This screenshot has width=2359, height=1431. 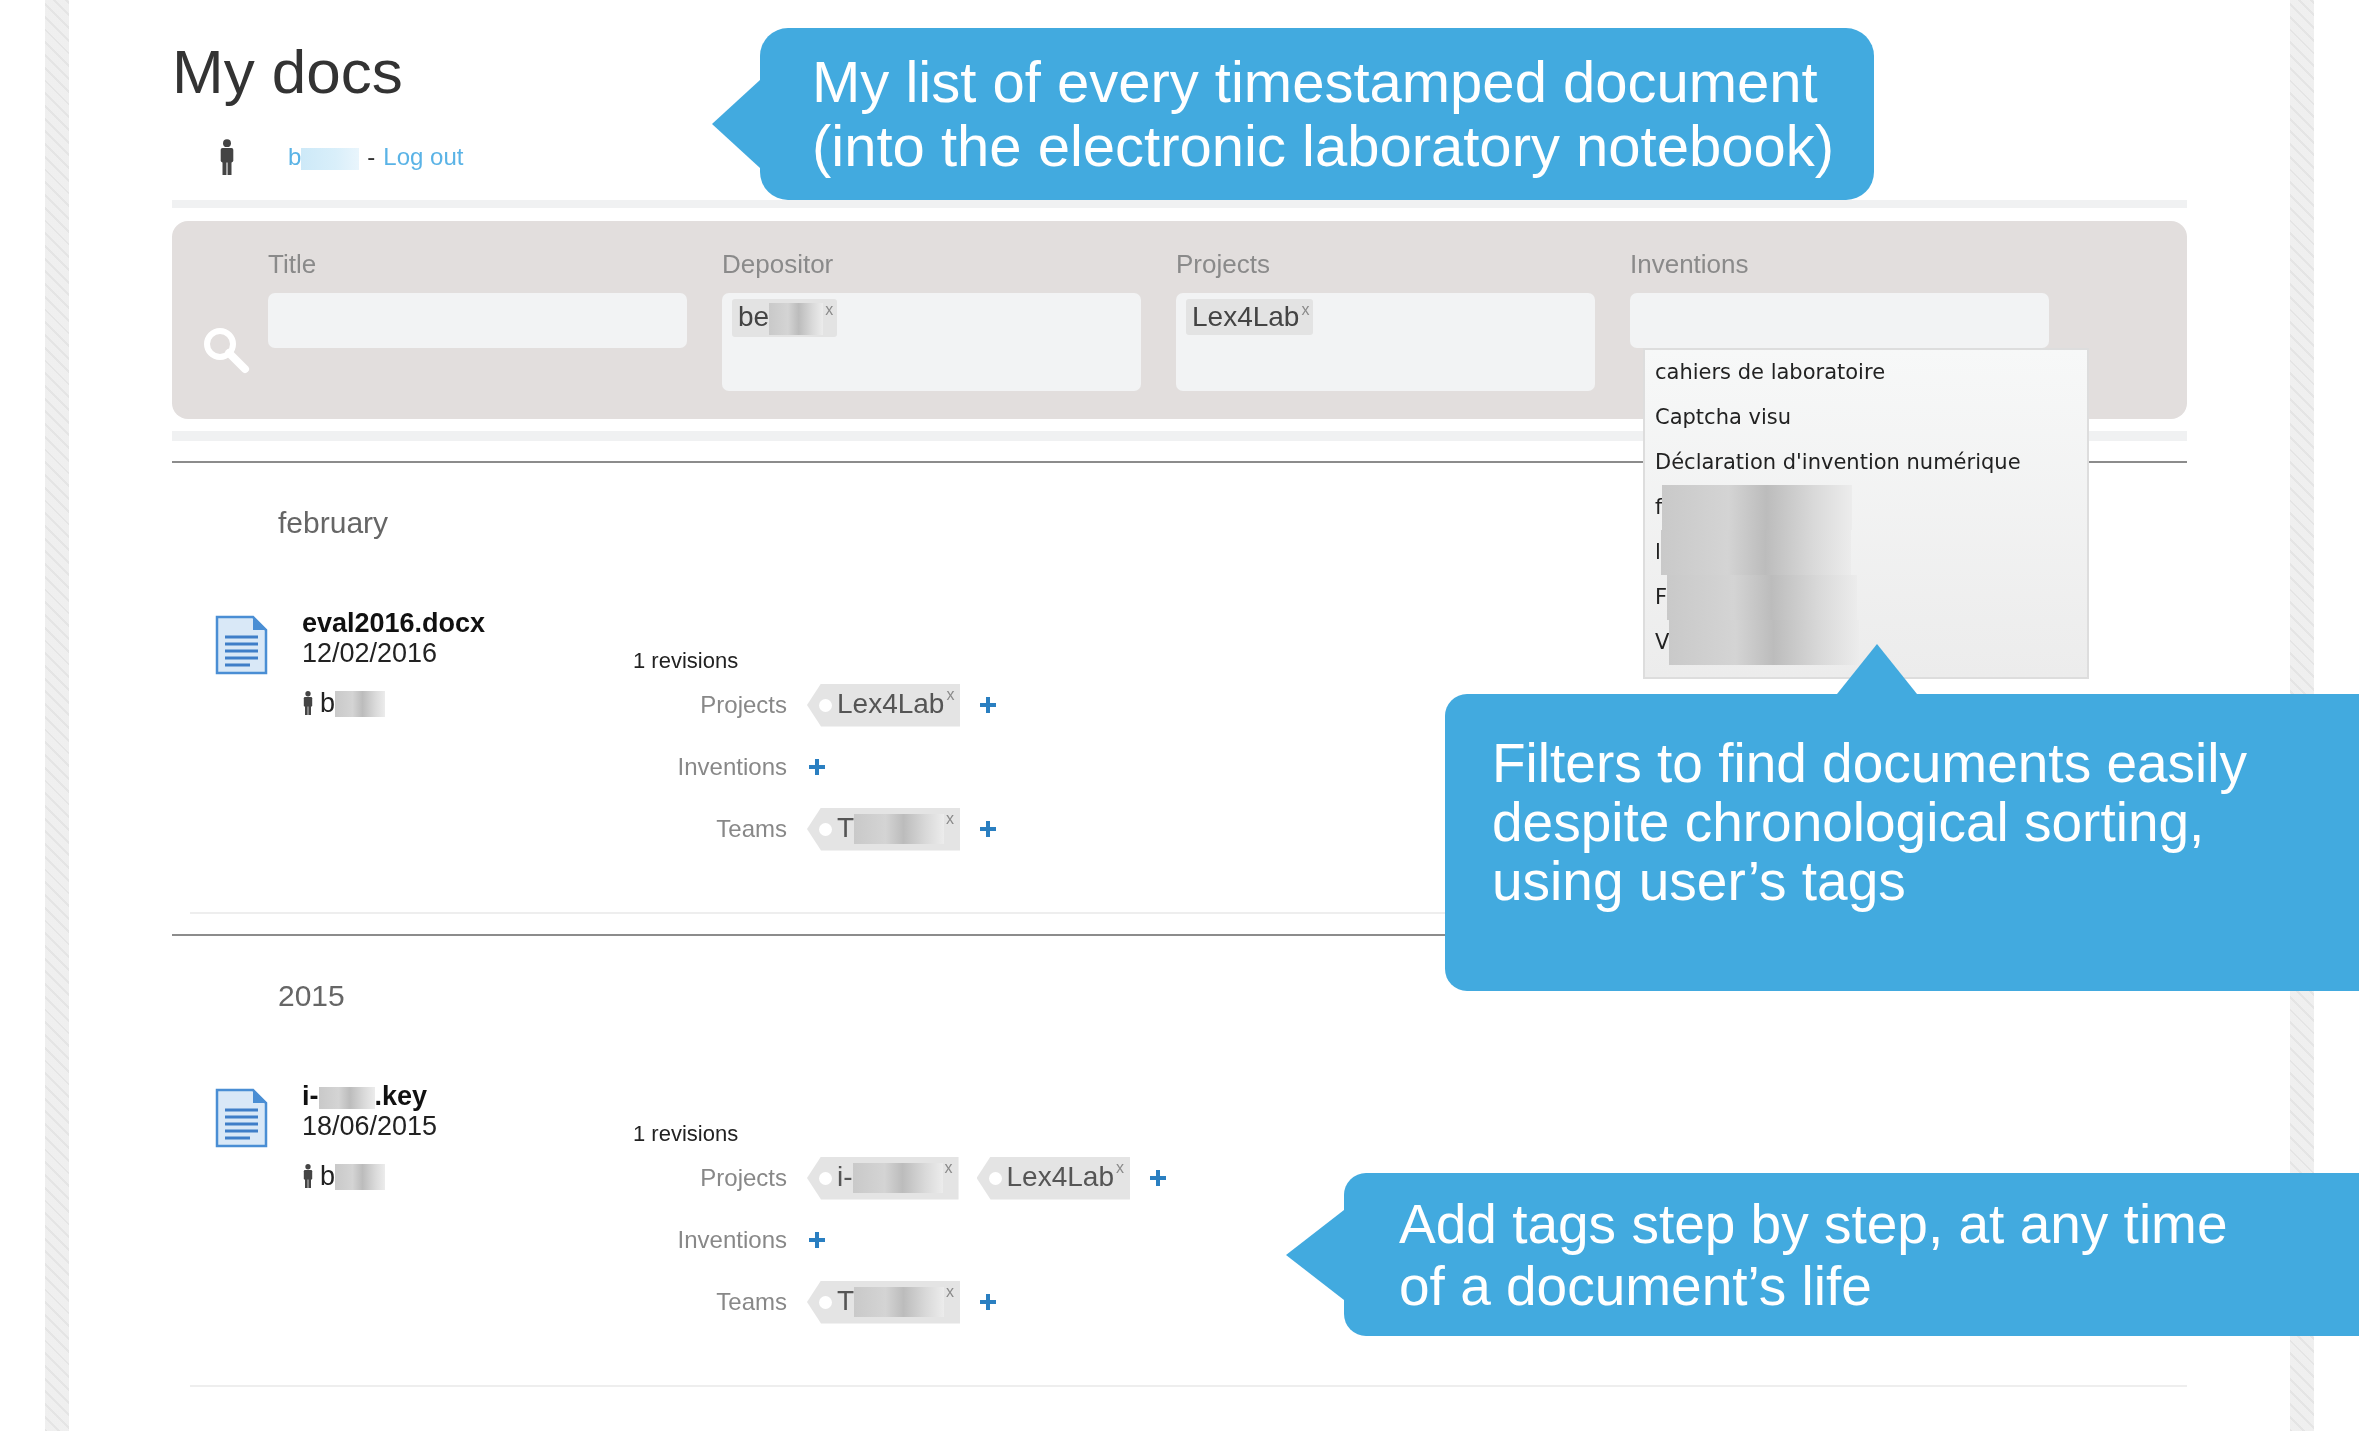 I want to click on group-heading: 2015, so click(x=311, y=996).